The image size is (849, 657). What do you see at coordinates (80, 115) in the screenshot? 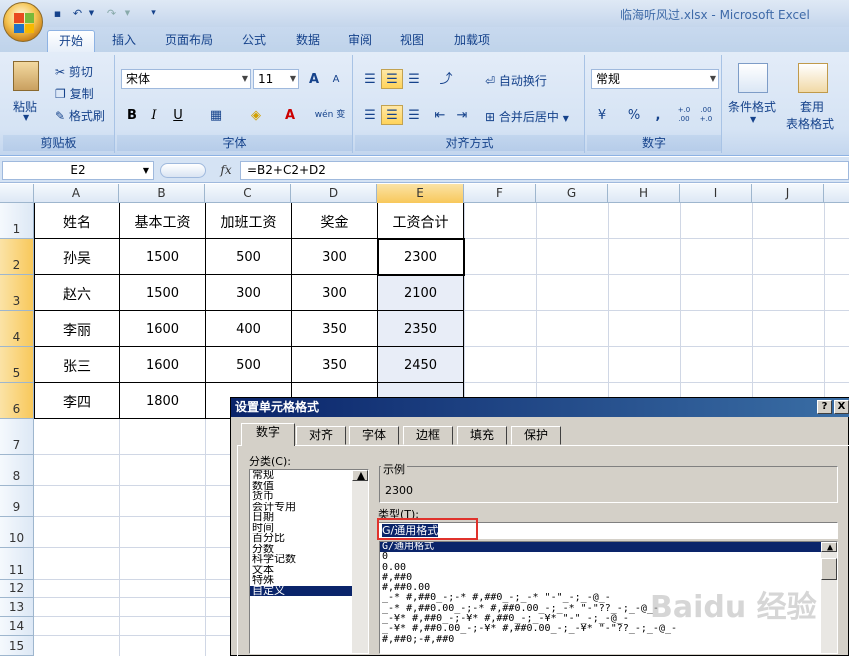
I see `format-painter-button: ✎ 格式刷` at bounding box center [80, 115].